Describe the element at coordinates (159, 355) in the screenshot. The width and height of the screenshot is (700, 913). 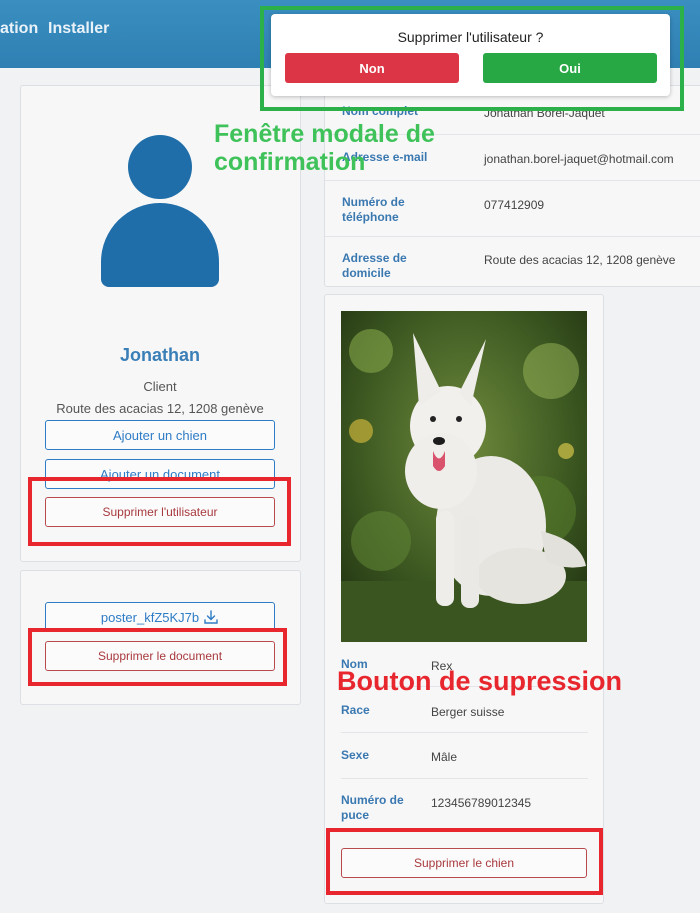
I see `profile-name: Jonathan` at that location.